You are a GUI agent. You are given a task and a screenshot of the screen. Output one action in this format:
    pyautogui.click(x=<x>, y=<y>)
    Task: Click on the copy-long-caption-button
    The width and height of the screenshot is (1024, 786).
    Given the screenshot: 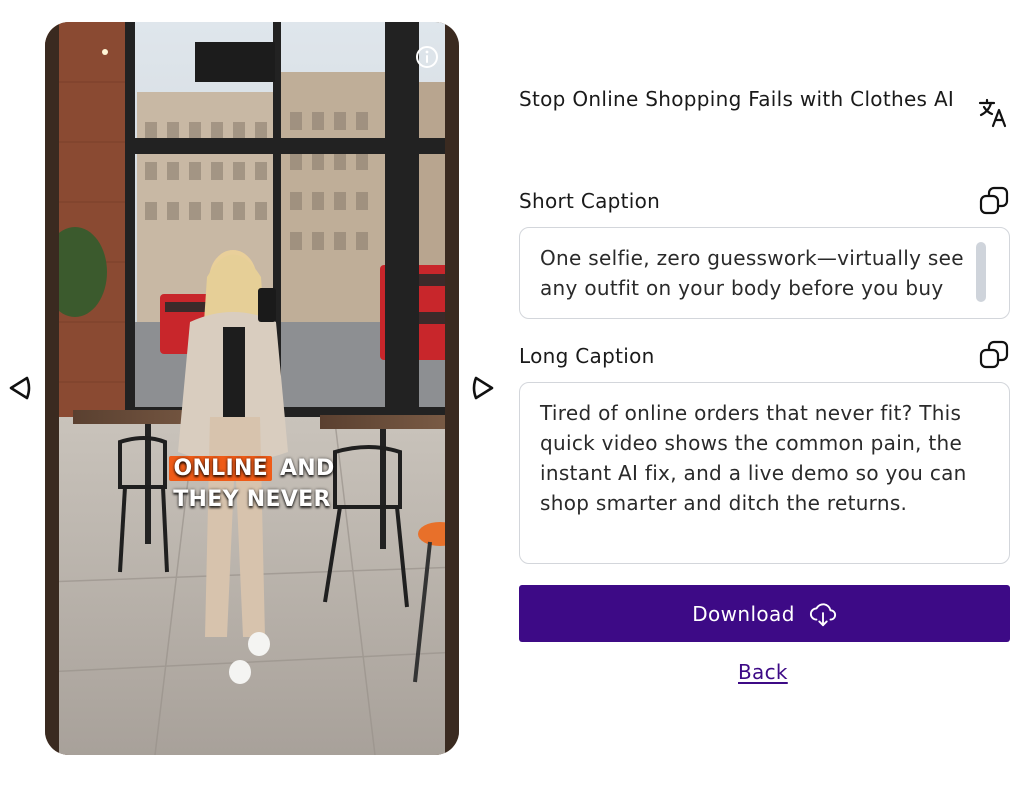 What is the action you would take?
    pyautogui.click(x=994, y=355)
    